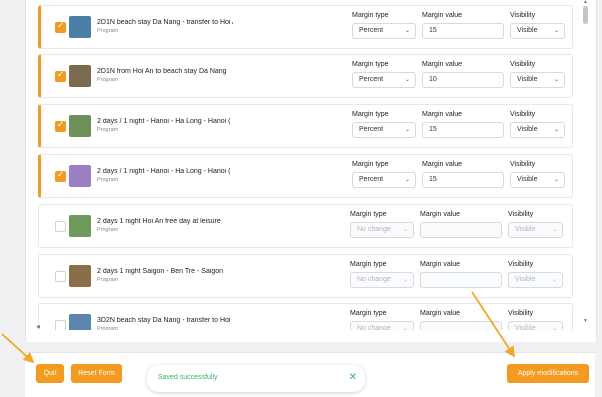  I want to click on arrow-to-quit, so click(18, 348).